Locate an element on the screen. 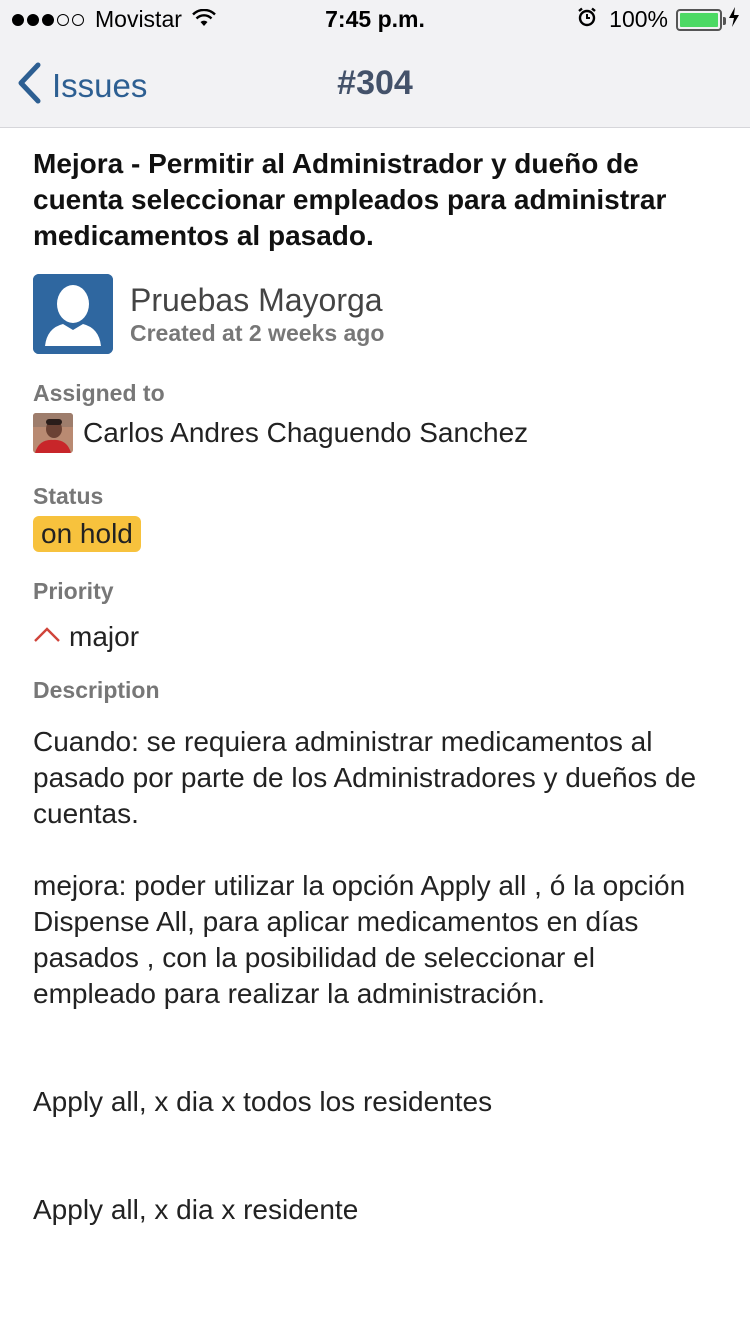 This screenshot has height=1334, width=750. description-label: Description is located at coordinates (96, 690).